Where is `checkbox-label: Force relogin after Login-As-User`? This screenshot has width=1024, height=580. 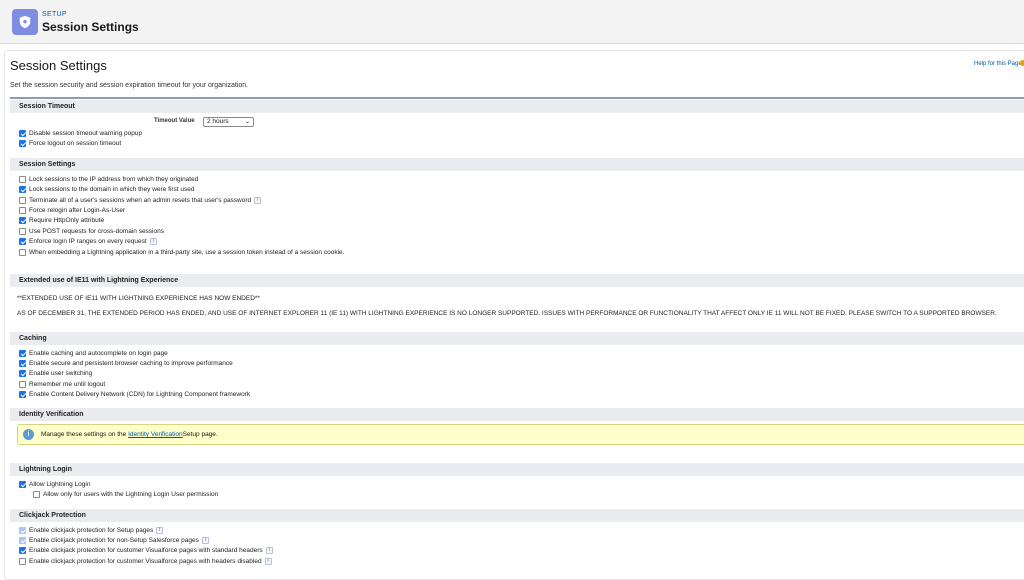 checkbox-label: Force relogin after Login-As-User is located at coordinates (77, 210).